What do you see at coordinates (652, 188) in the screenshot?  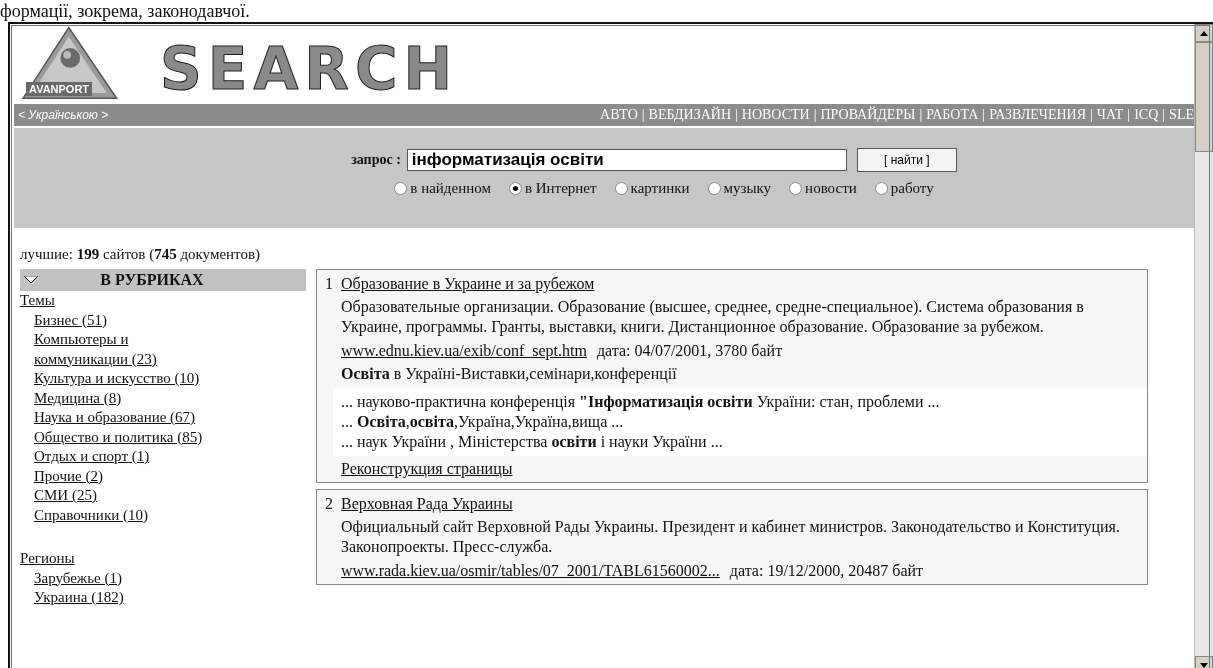 I see `scope-radio: картинки` at bounding box center [652, 188].